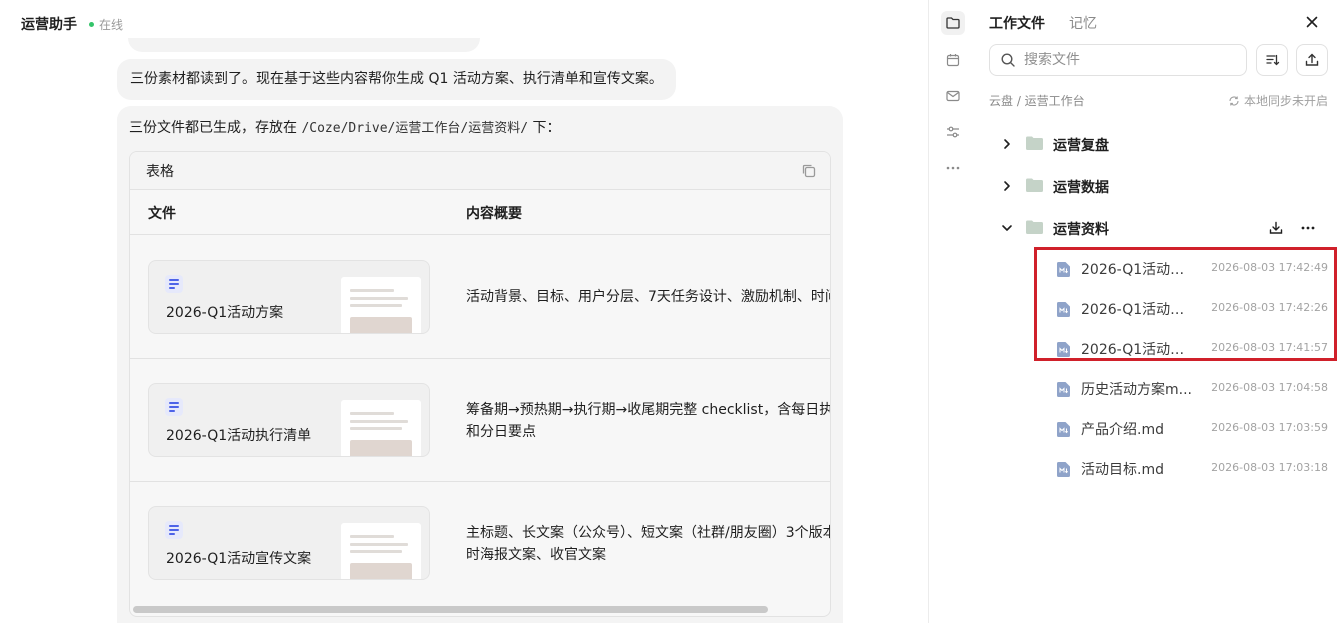 The image size is (1344, 623). Describe the element at coordinates (1160, 228) in the screenshot. I see `folder-row-expanded: 运营资料` at that location.